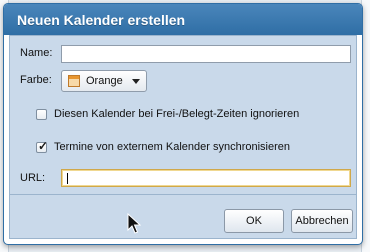  I want to click on color-label: Farbe:, so click(36, 80).